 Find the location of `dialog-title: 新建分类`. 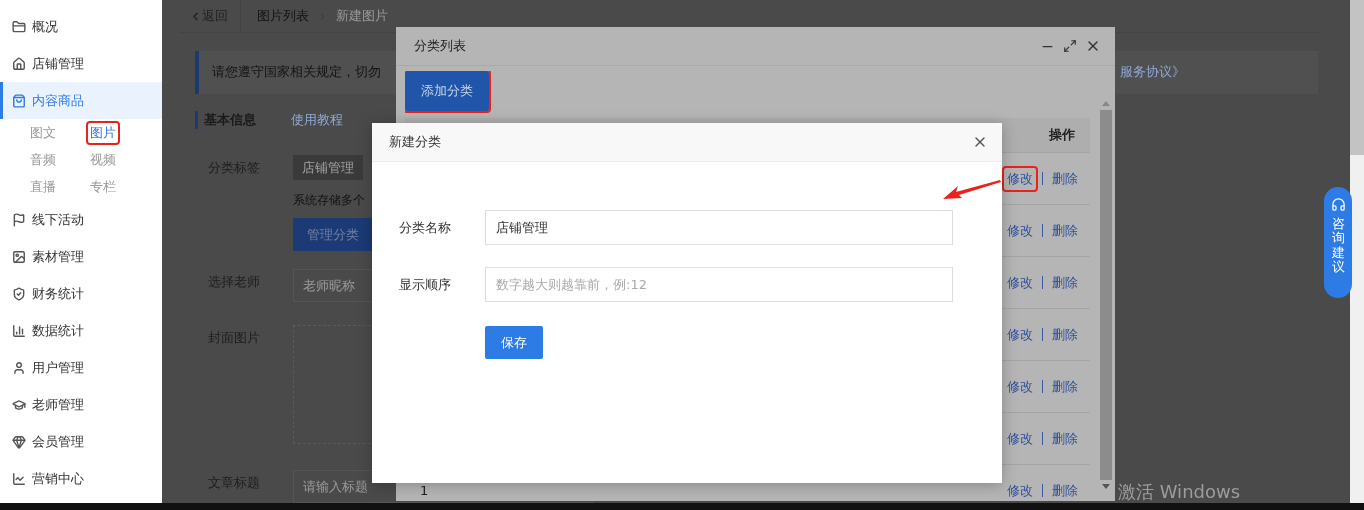

dialog-title: 新建分类 is located at coordinates (415, 142).